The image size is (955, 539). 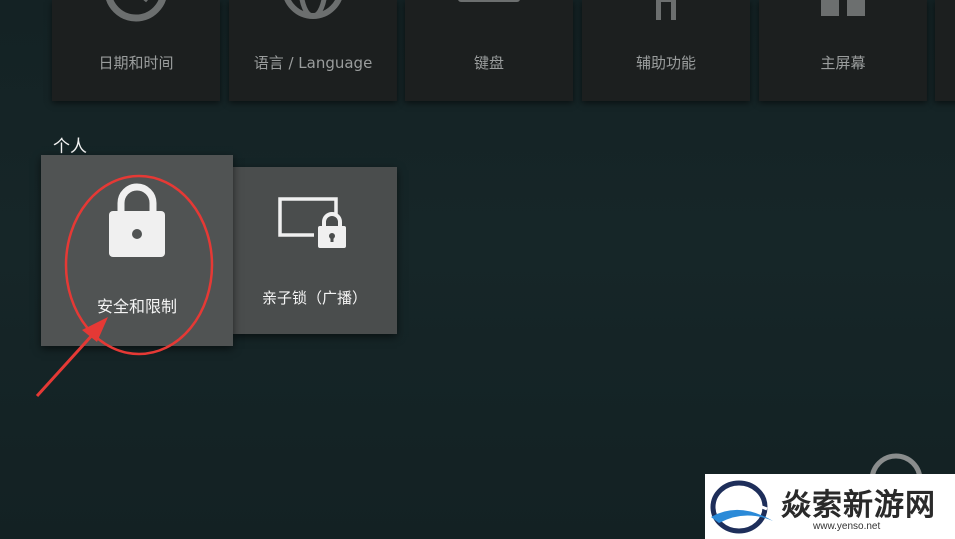 What do you see at coordinates (945, 50) in the screenshot?
I see `settings-tile-partial` at bounding box center [945, 50].